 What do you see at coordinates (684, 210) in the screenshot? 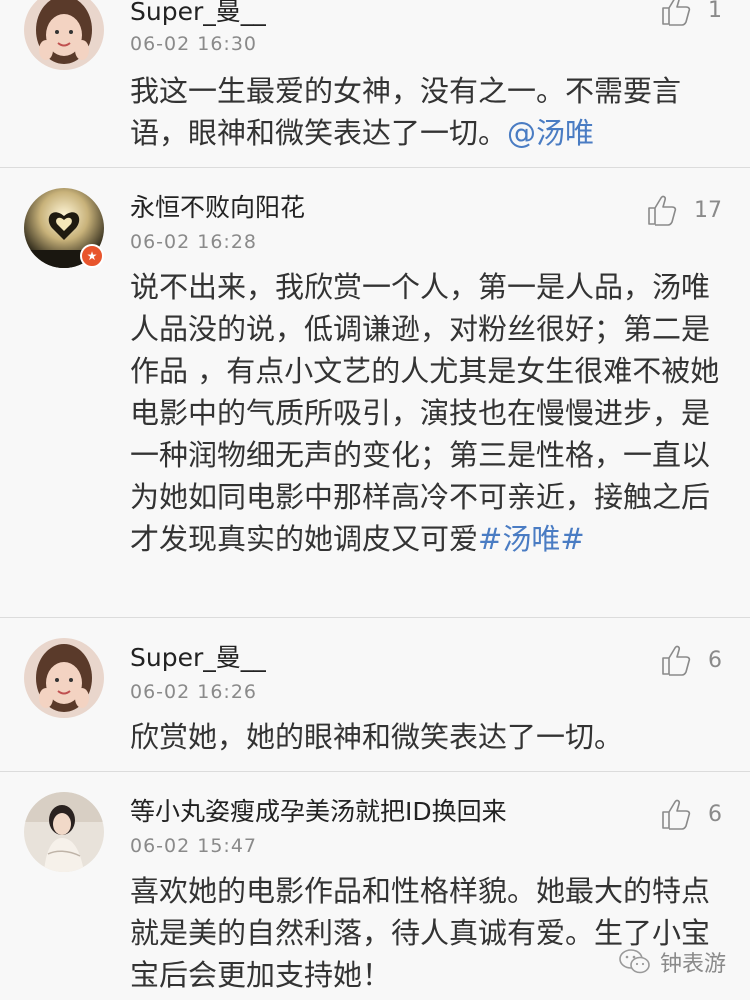
I see `like-button: 17` at bounding box center [684, 210].